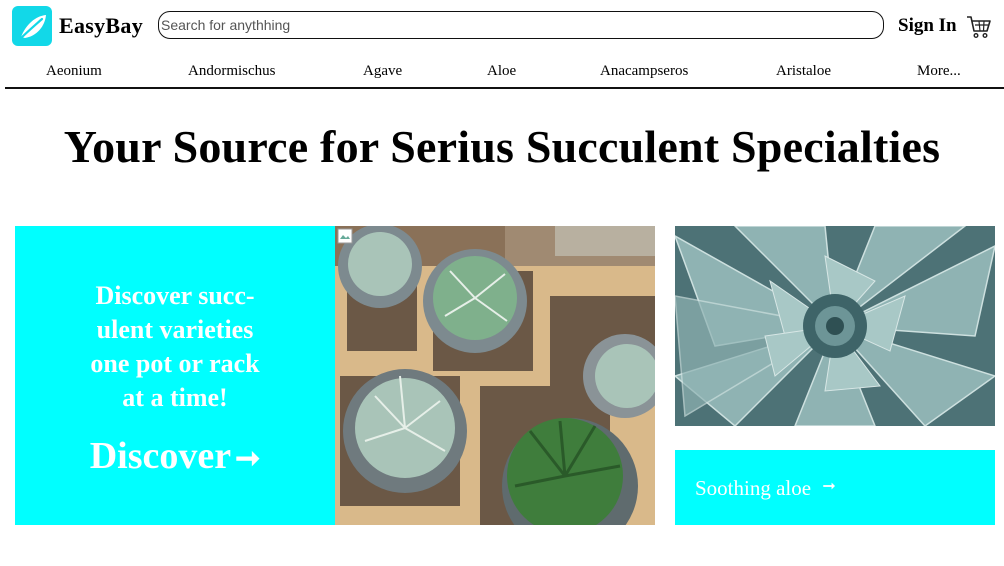  What do you see at coordinates (175, 397) in the screenshot?
I see `promo-line: at a time!` at bounding box center [175, 397].